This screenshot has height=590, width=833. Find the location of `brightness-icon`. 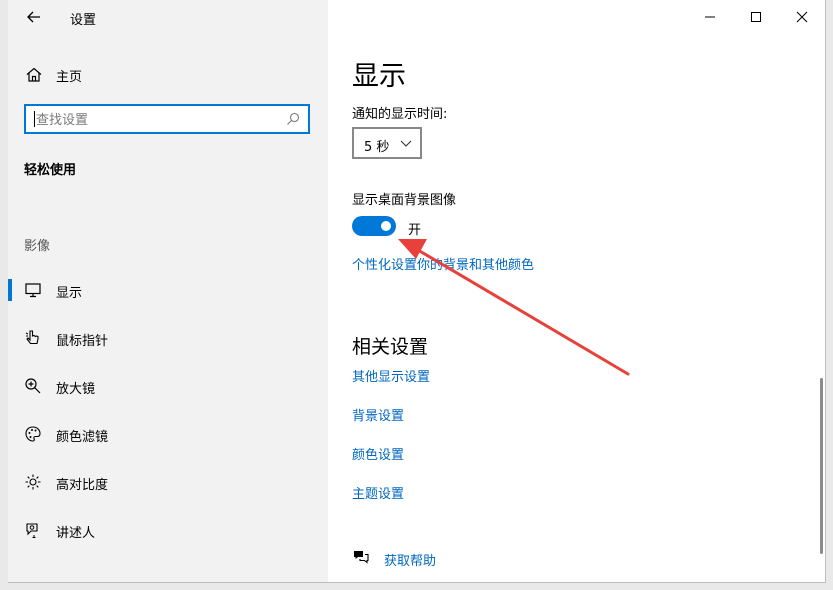

brightness-icon is located at coordinates (33, 482).